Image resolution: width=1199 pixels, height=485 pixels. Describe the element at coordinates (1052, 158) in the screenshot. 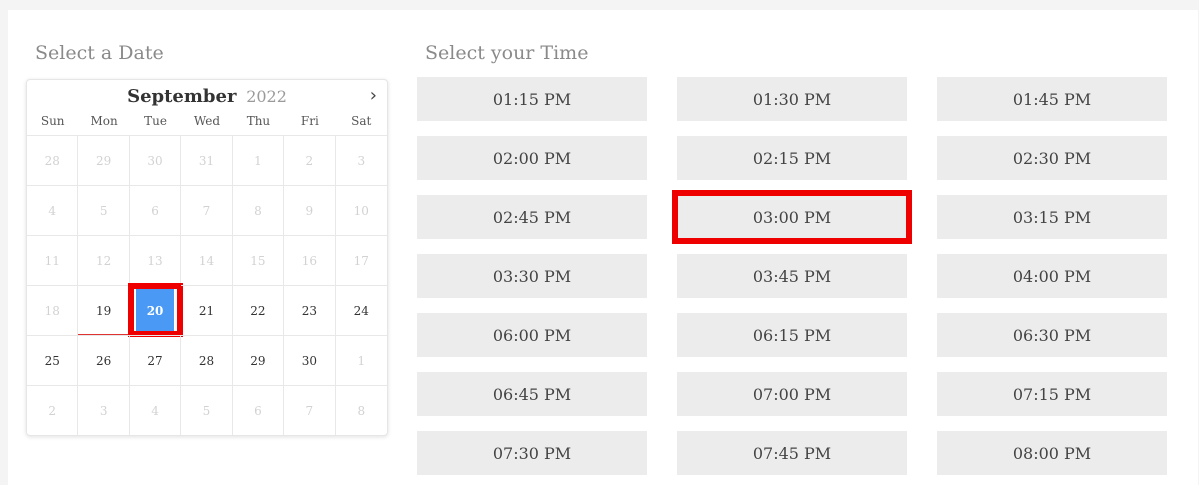

I see `time-slot-button: 02:30 PM` at that location.